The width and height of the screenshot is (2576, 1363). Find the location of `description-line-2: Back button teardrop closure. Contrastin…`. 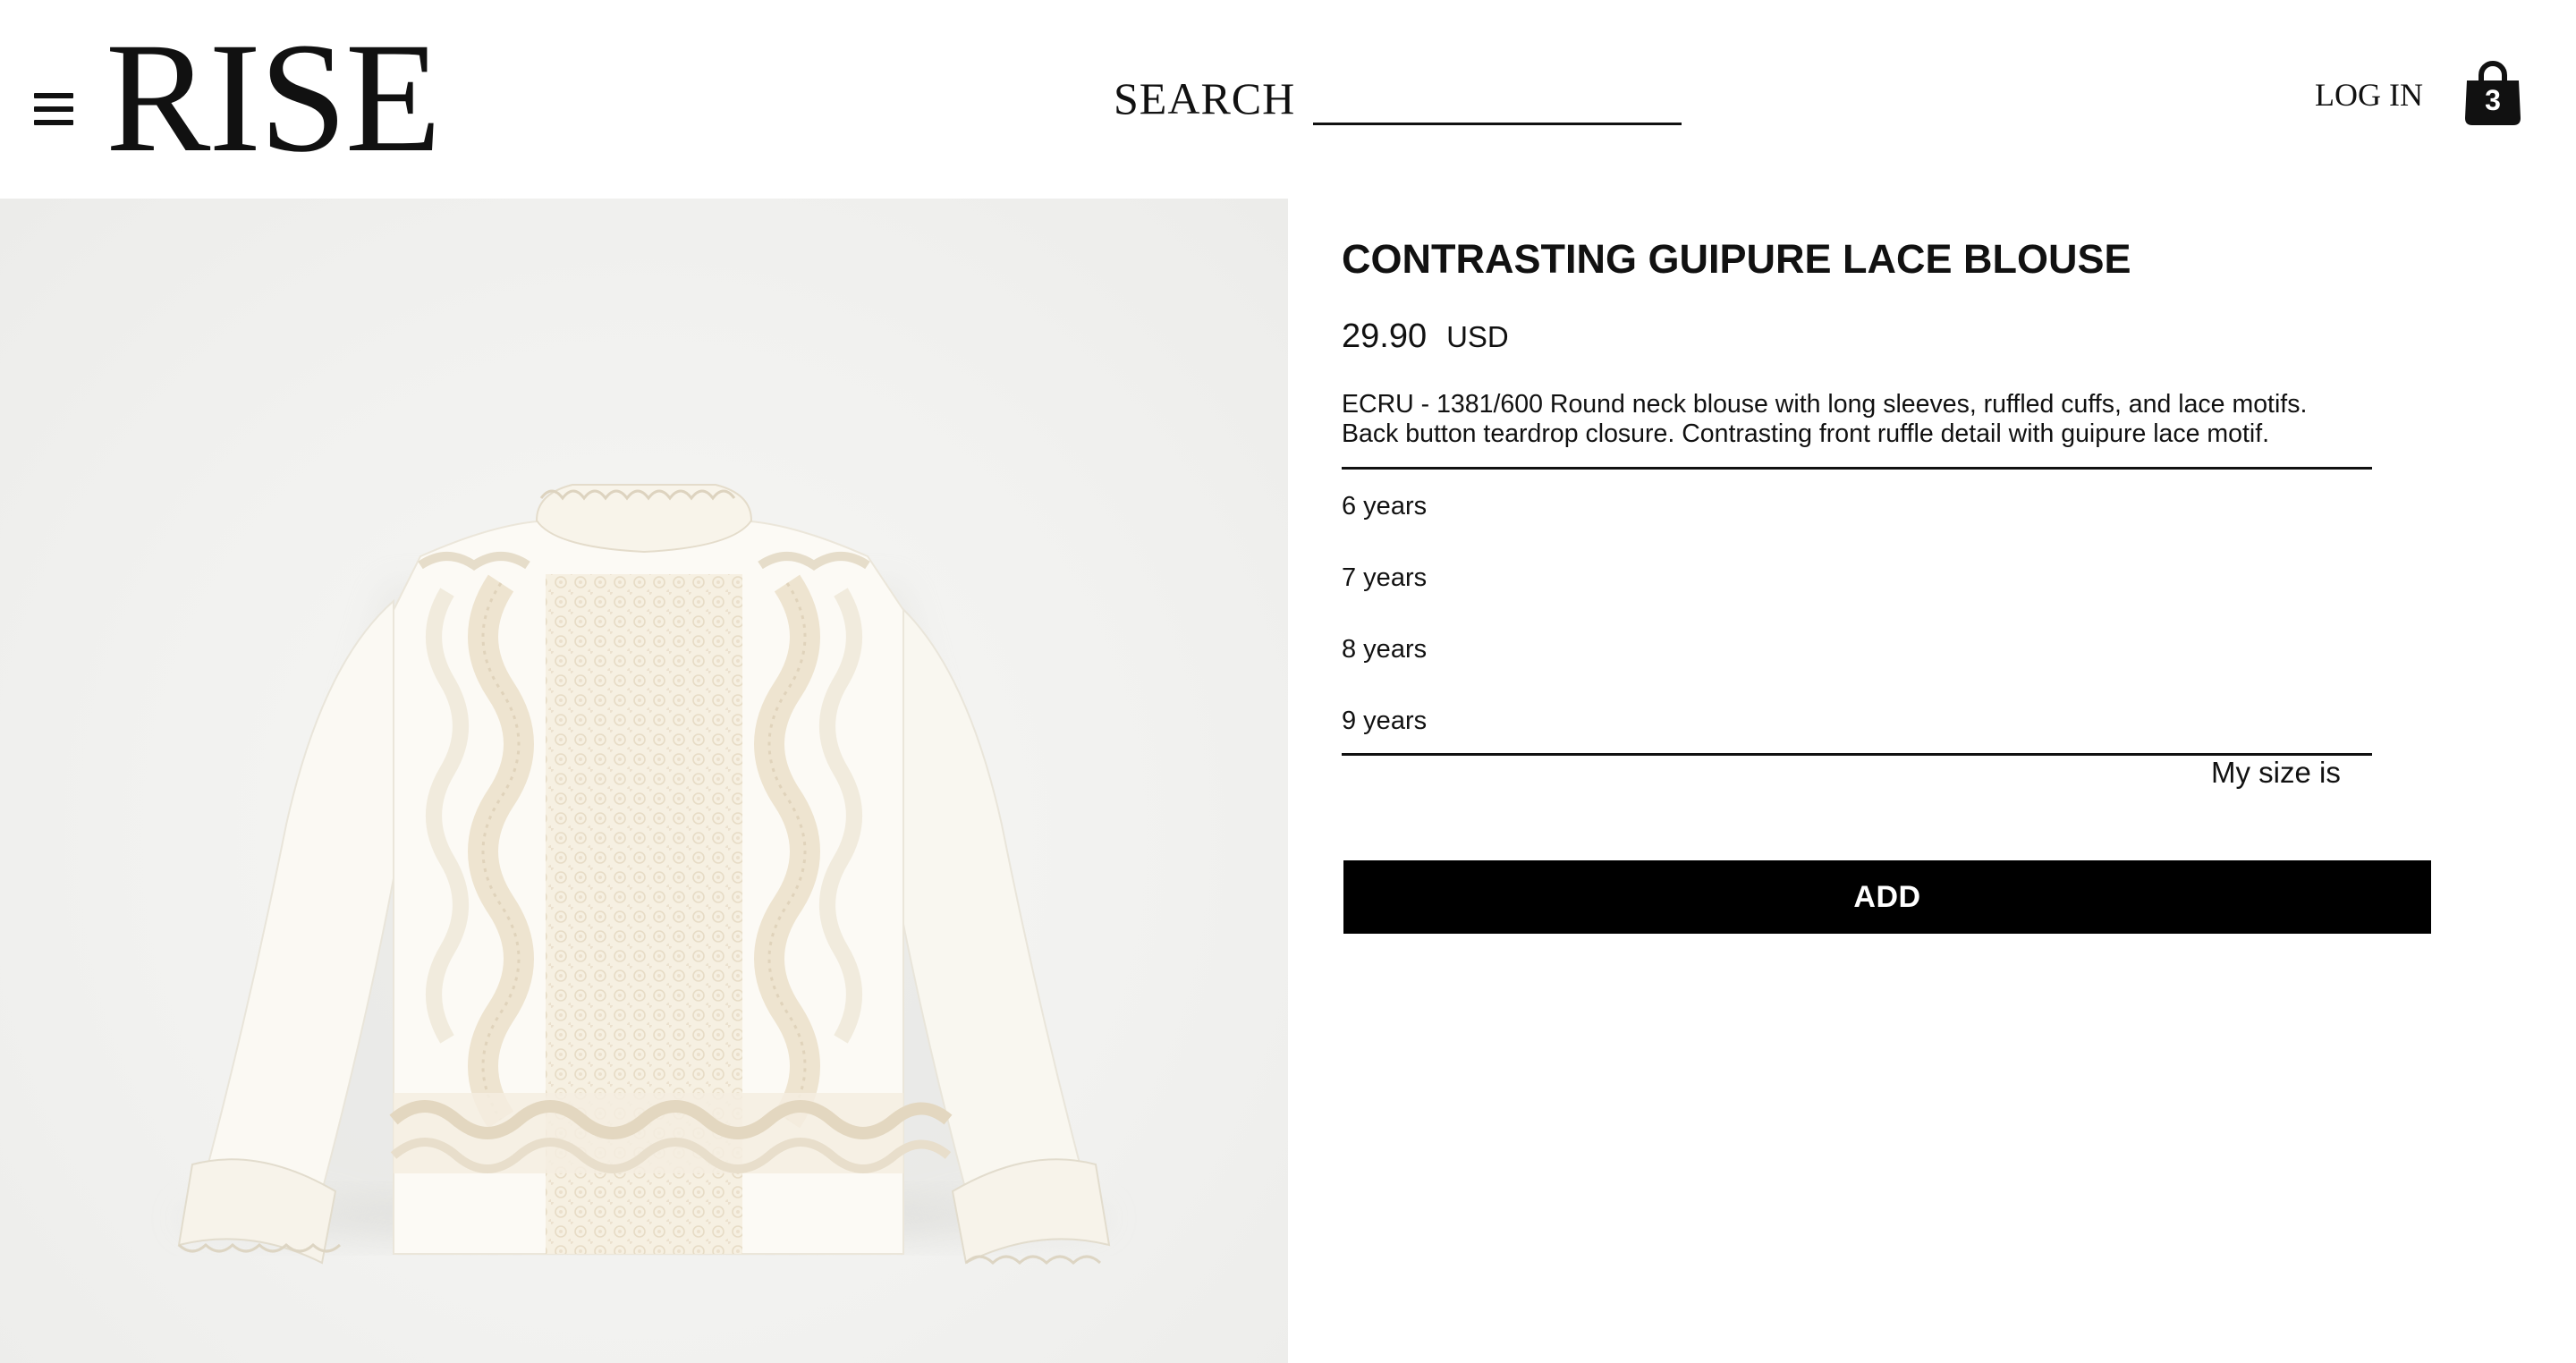

description-line-2: Back button teardrop closure. Contrastin… is located at coordinates (1806, 434).